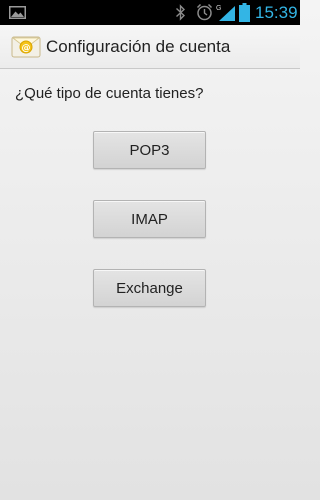  What do you see at coordinates (150, 12) in the screenshot?
I see `status-bar: G 15:39` at bounding box center [150, 12].